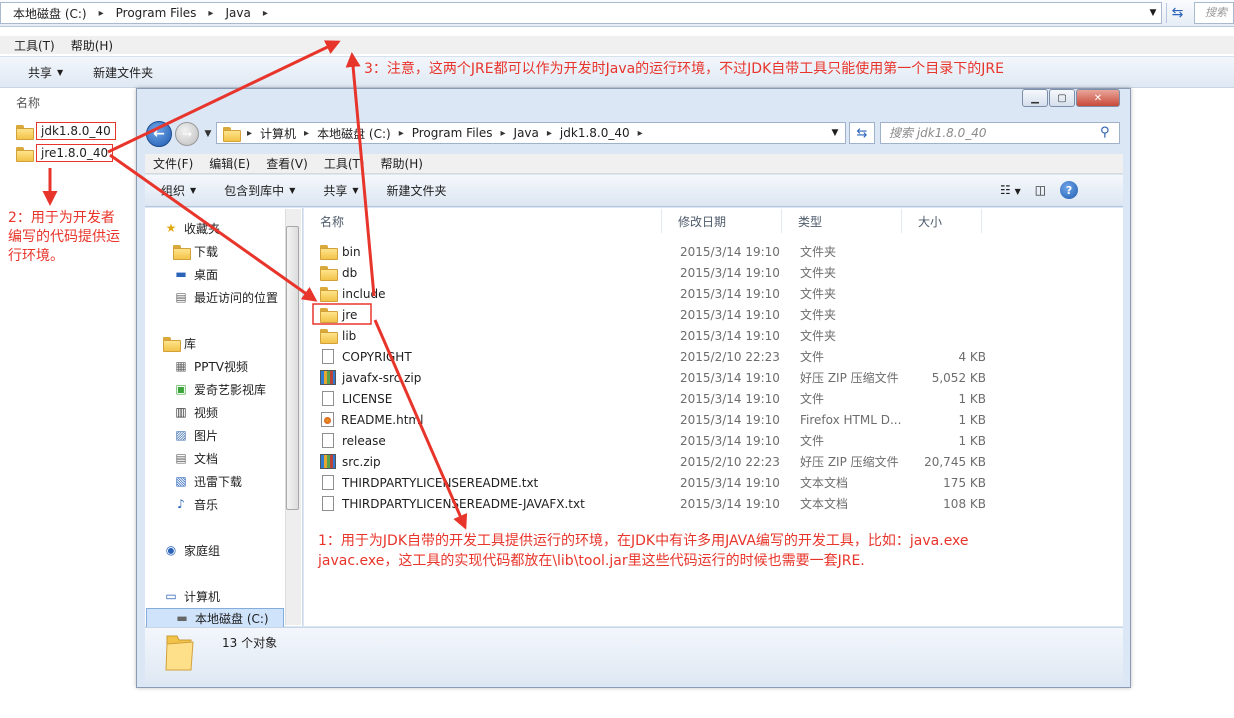  Describe the element at coordinates (259, 190) in the screenshot. I see `include-in-library-button: 包含到库中 ▼` at that location.